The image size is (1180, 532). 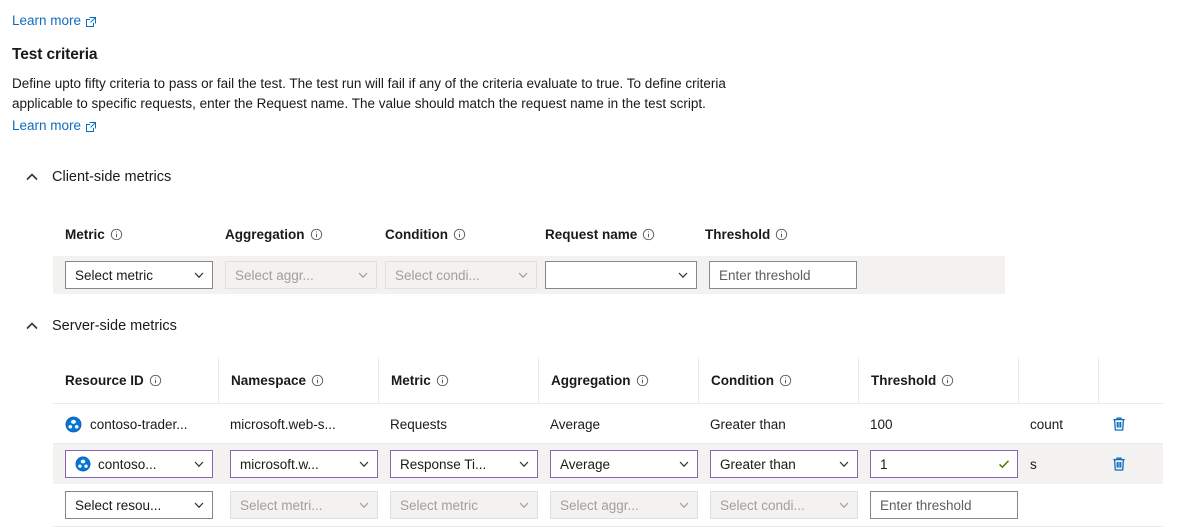 What do you see at coordinates (55, 54) in the screenshot?
I see `page-title: Test criteria` at bounding box center [55, 54].